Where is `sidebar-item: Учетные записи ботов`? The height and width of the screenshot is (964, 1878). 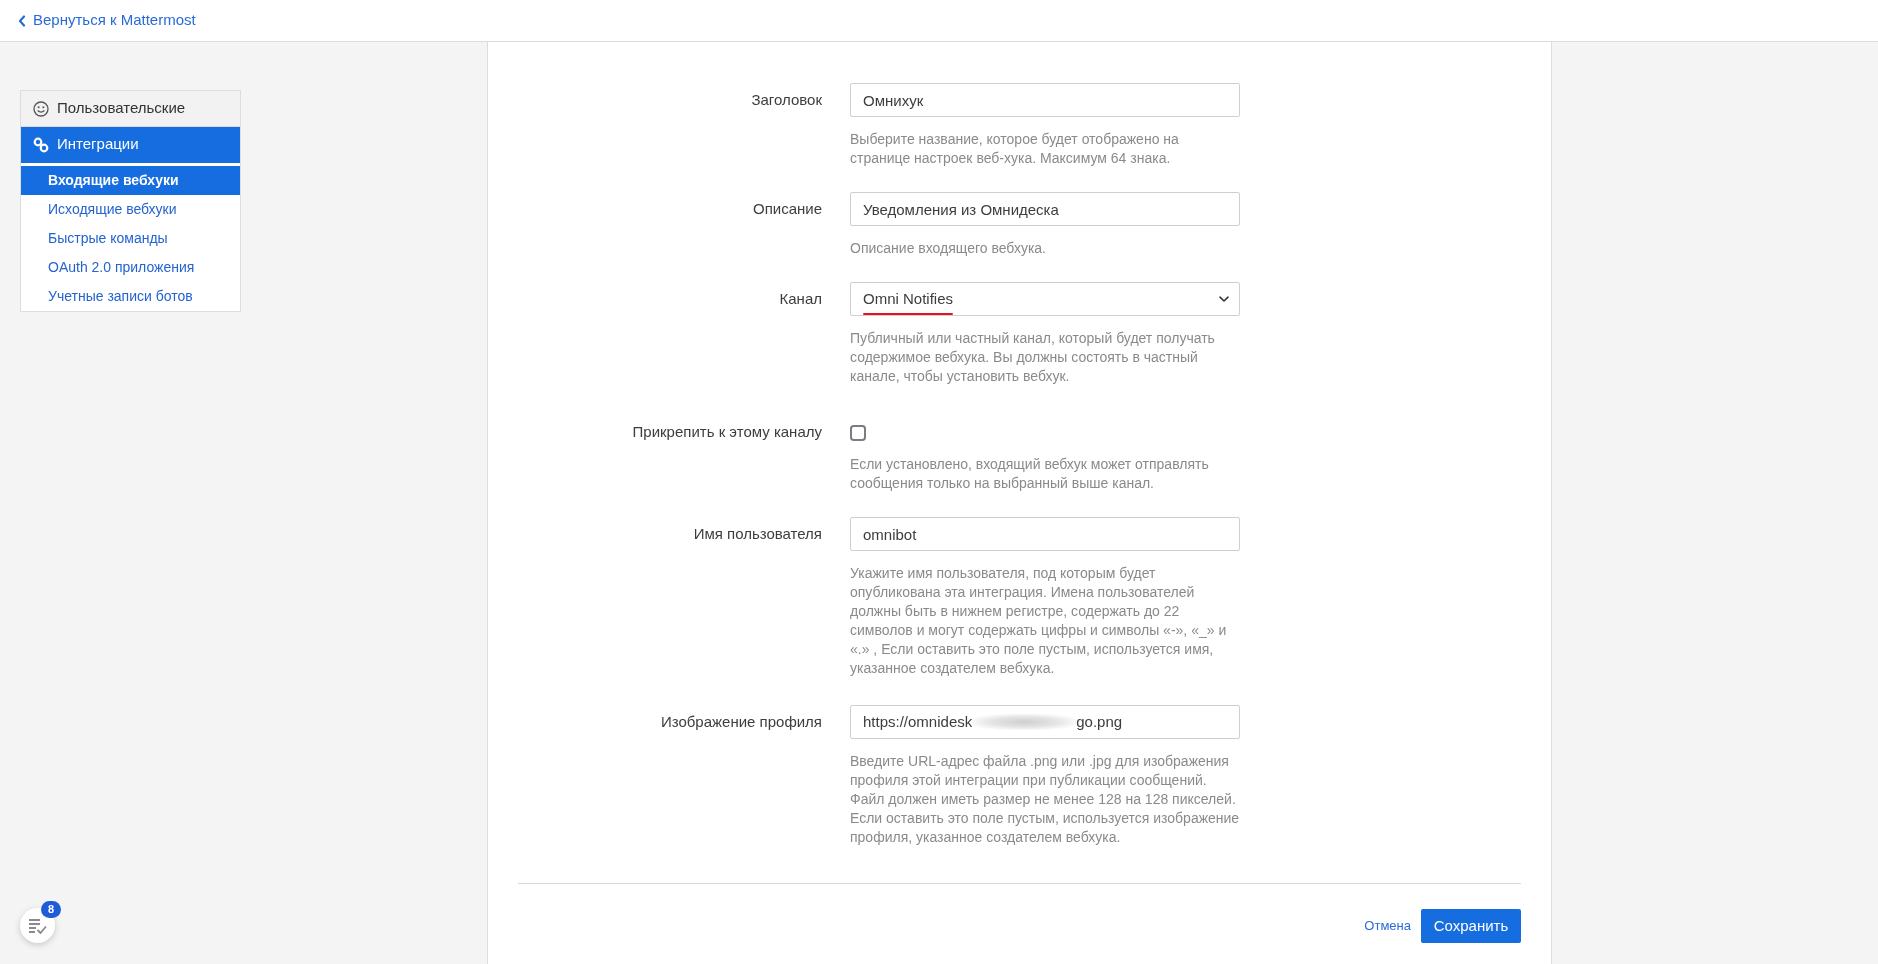 sidebar-item: Учетные записи ботов is located at coordinates (130, 296).